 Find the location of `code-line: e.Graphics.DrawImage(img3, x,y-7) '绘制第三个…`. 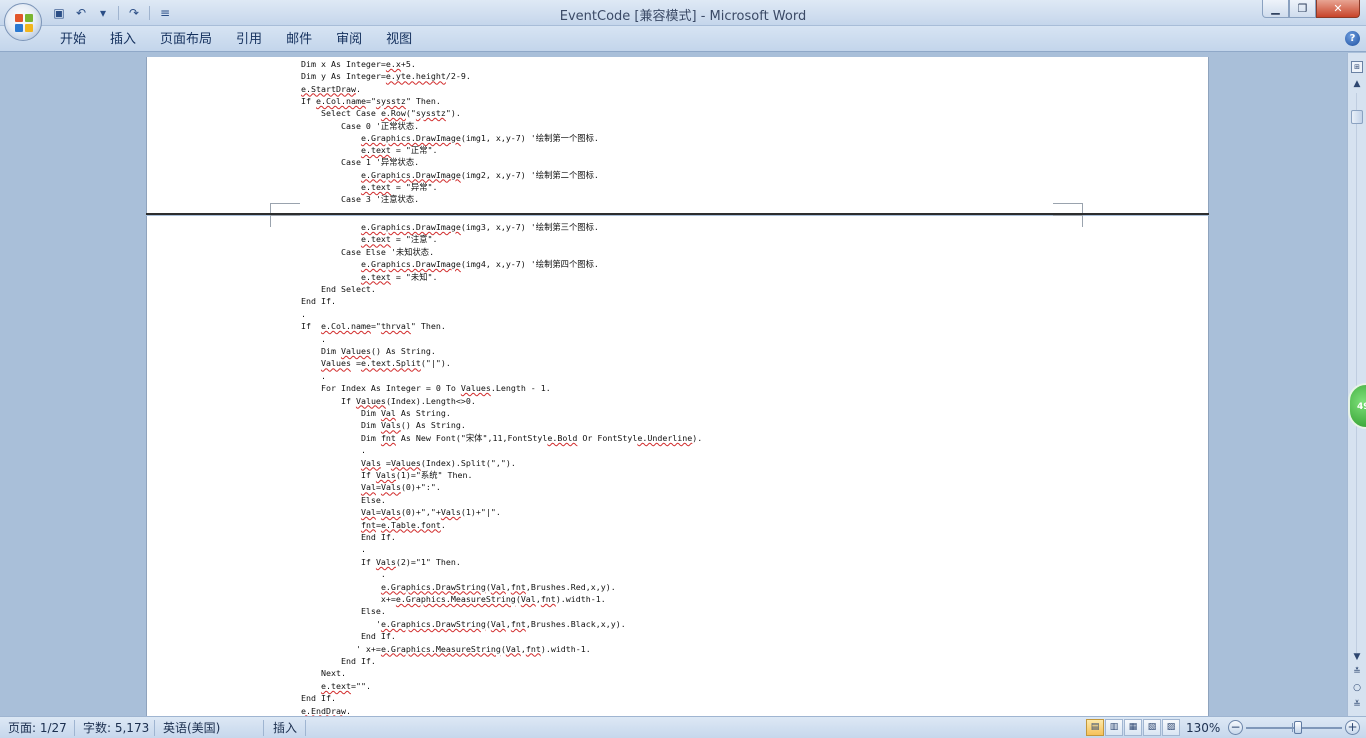

code-line: e.Graphics.DrawImage(img3, x,y-7) '绘制第三个… is located at coordinates (479, 227).